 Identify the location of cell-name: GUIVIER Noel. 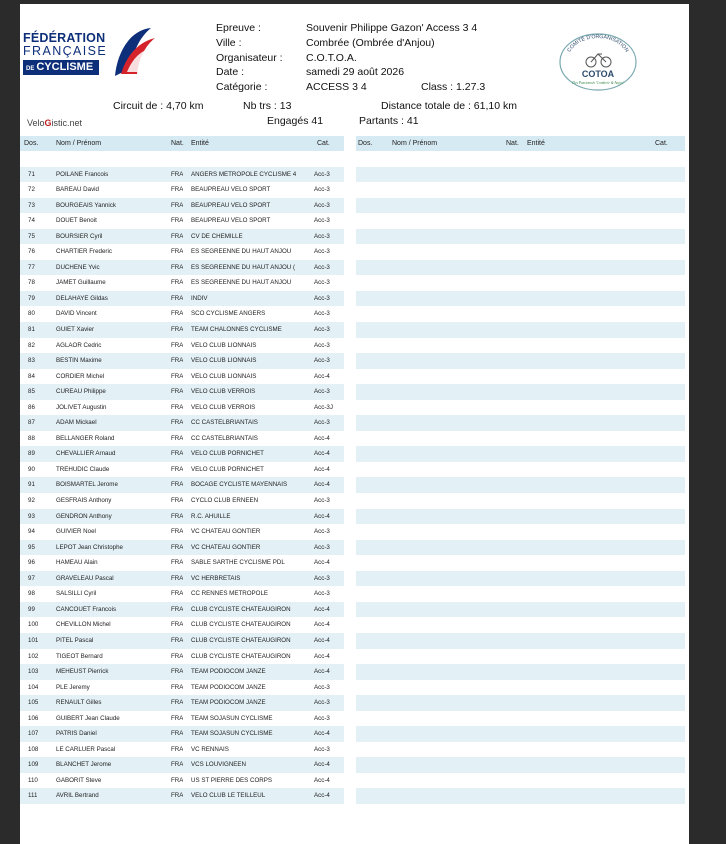
(76, 532).